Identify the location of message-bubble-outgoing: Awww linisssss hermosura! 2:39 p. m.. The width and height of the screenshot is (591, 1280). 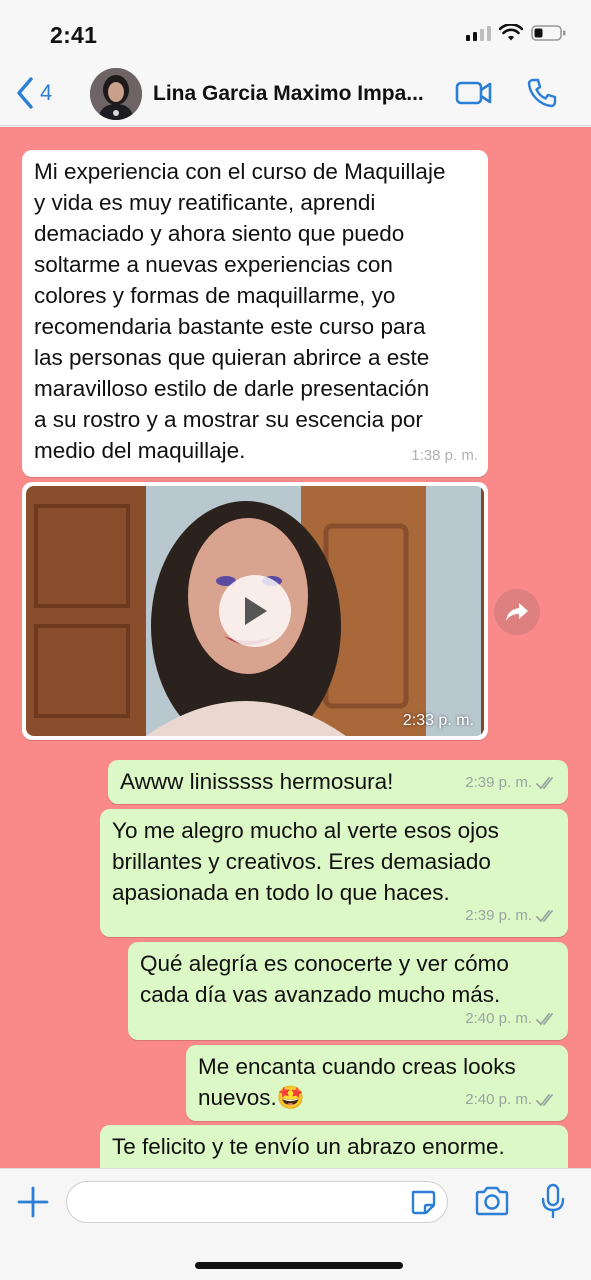
(338, 782).